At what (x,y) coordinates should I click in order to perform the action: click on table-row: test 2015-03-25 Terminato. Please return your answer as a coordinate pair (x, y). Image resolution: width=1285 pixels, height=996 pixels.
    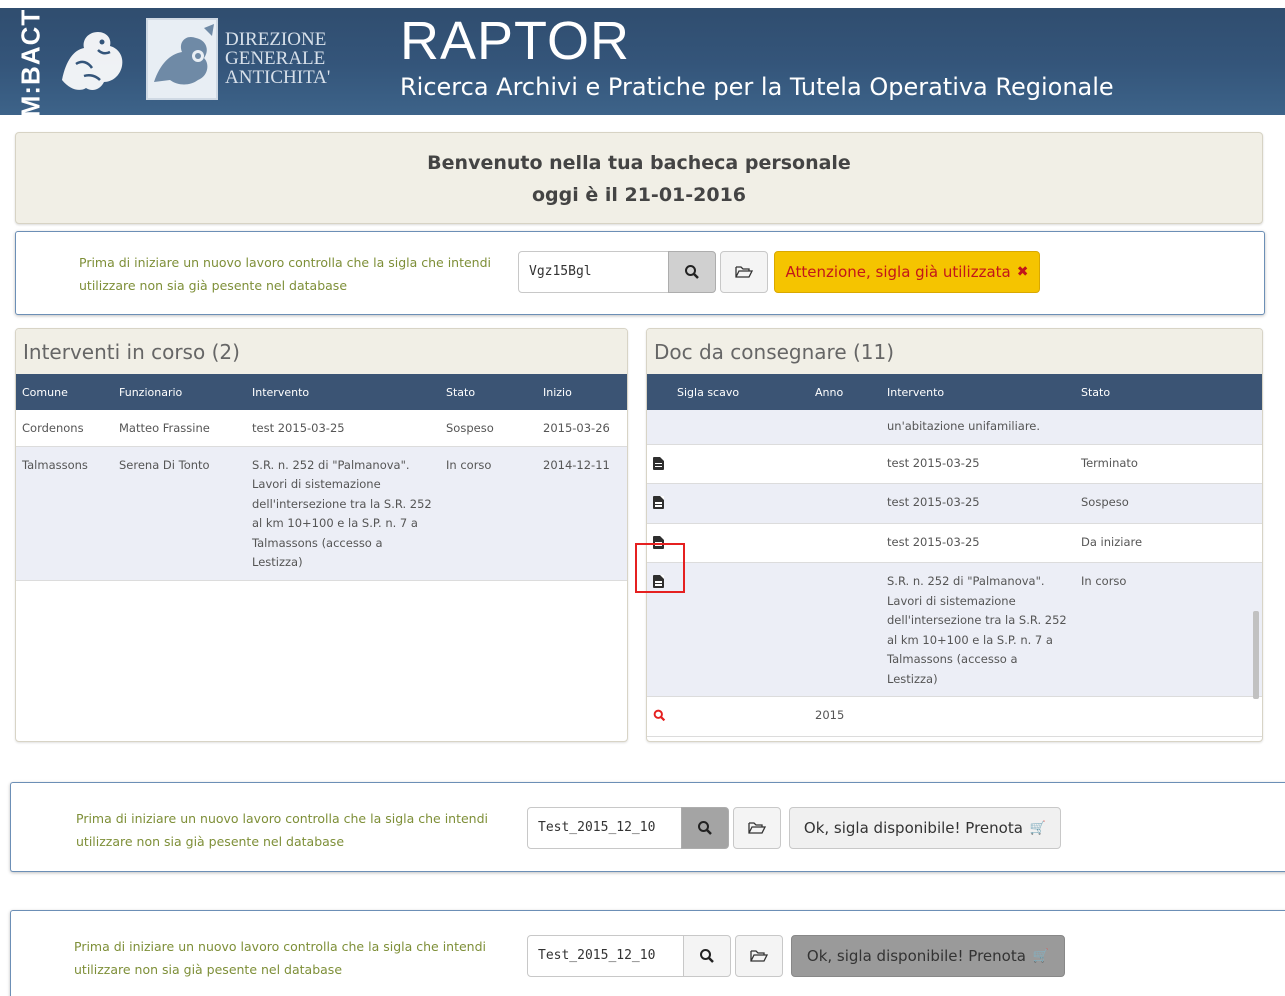
    Looking at the image, I should click on (954, 464).